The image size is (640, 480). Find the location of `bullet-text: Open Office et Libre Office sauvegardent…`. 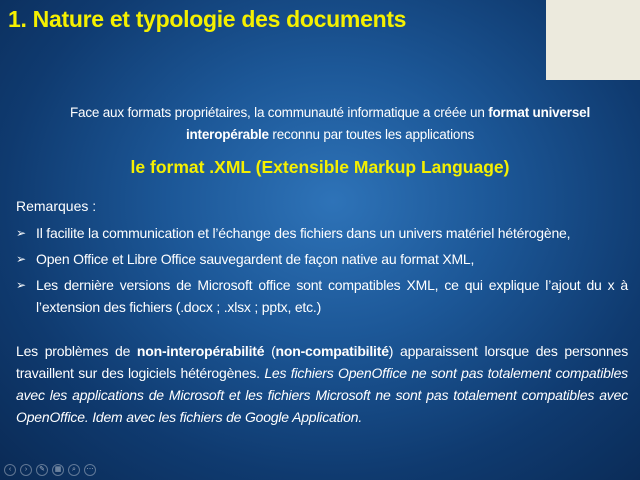

bullet-text: Open Office et Libre Office sauvegardent… is located at coordinates (255, 259).